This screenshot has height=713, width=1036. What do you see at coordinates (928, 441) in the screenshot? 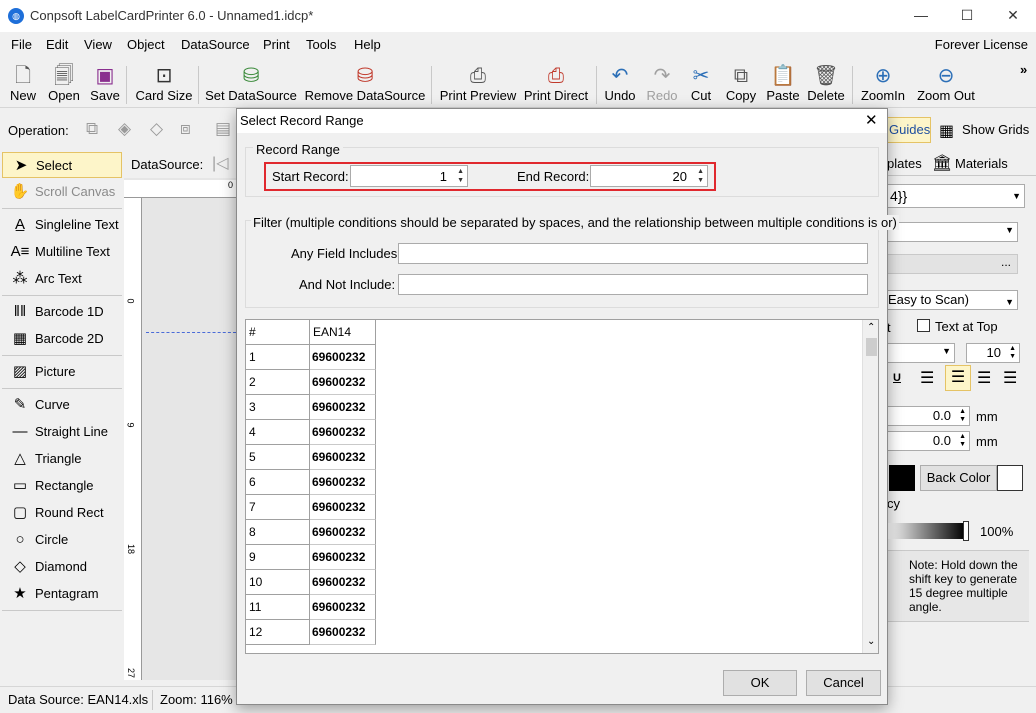
I see `y-position-spin: 0.0 ▲ ▼` at bounding box center [928, 441].